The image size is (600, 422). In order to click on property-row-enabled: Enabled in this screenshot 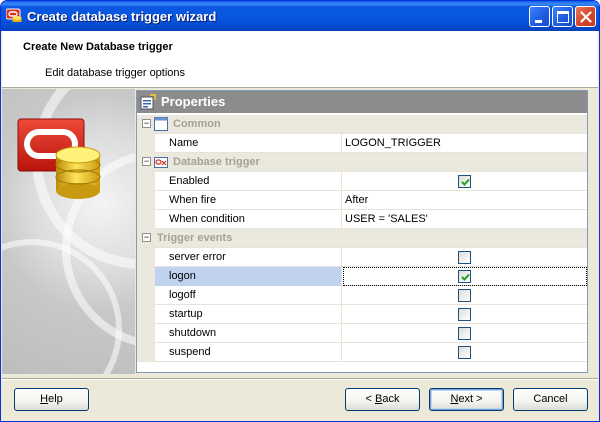, I will do `click(362, 181)`.